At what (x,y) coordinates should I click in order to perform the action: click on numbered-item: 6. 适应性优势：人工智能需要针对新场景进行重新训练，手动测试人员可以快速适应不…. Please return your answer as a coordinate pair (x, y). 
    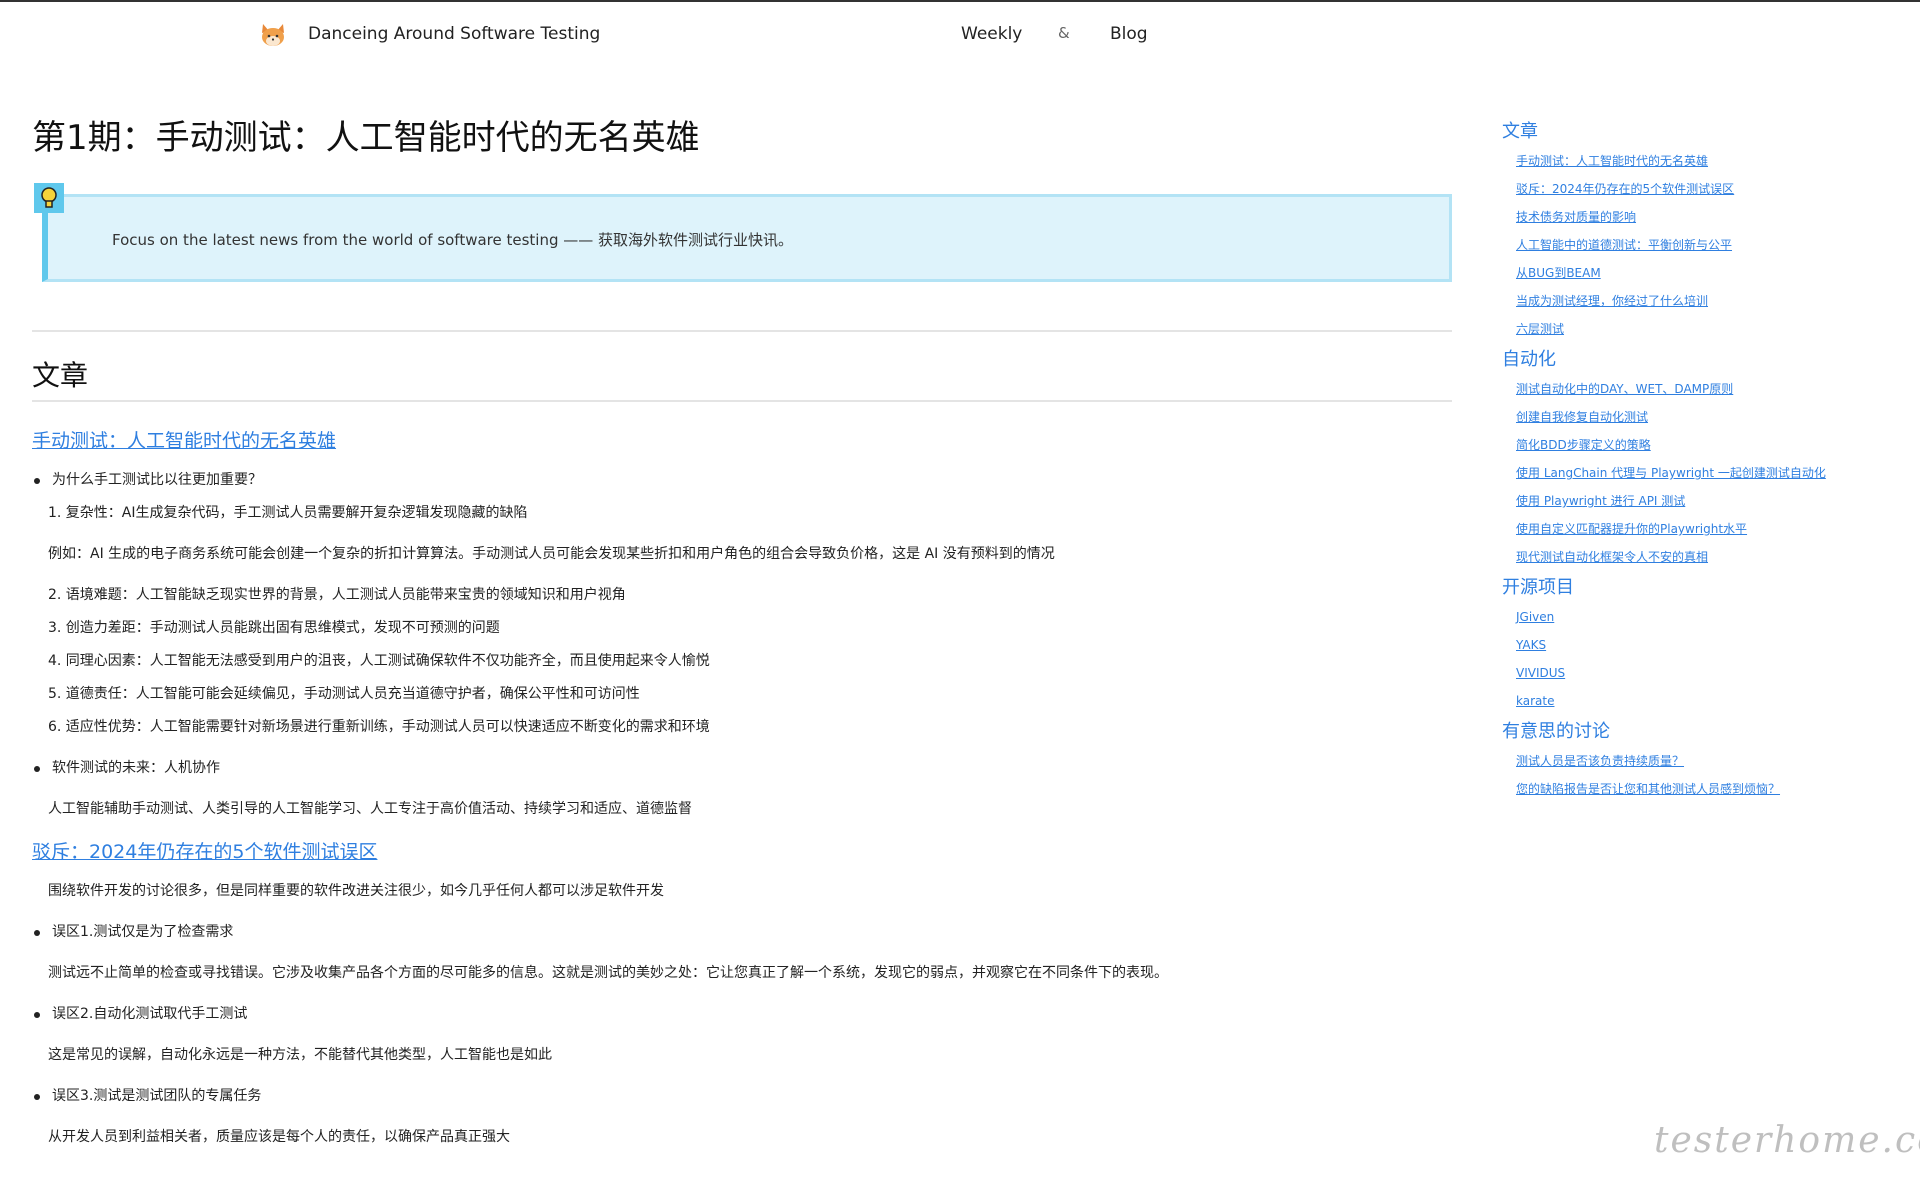
    Looking at the image, I should click on (379, 727).